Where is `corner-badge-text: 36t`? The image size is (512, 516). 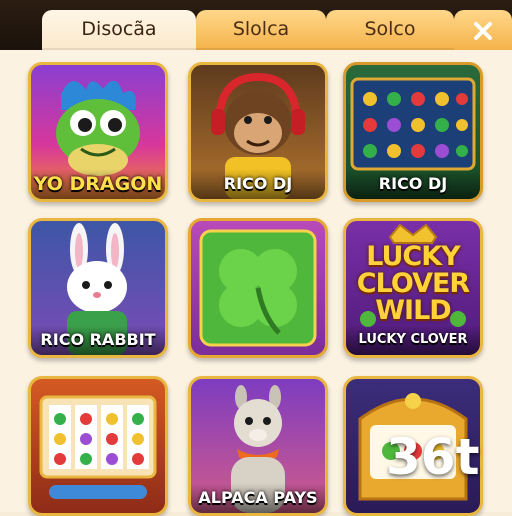 corner-badge-text: 36t is located at coordinates (433, 457).